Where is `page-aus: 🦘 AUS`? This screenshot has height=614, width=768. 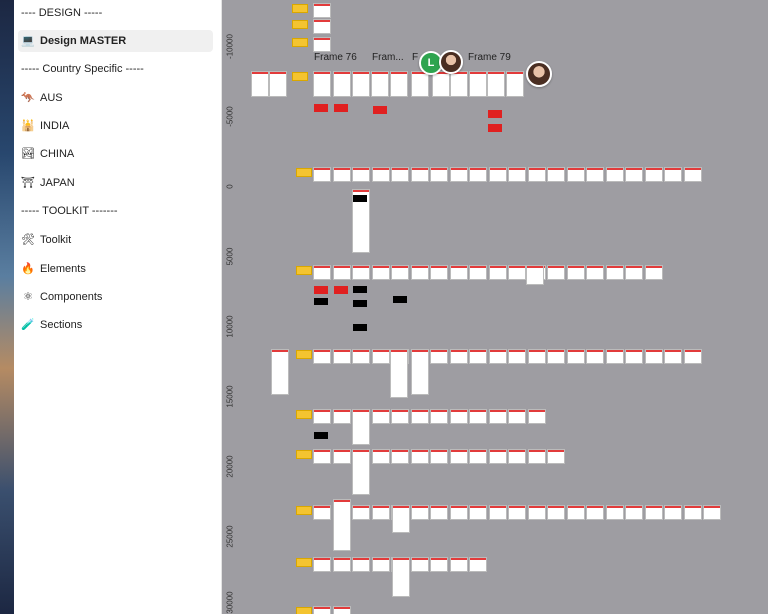
page-aus: 🦘 AUS is located at coordinates (115, 98).